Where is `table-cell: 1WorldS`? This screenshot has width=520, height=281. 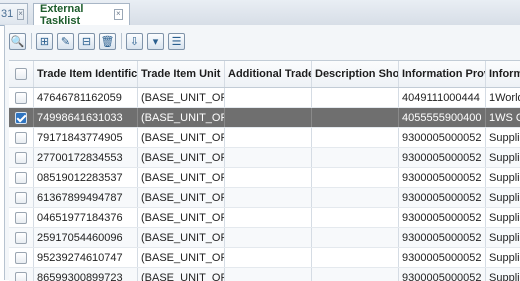
table-cell: 1WorldS is located at coordinates (503, 97).